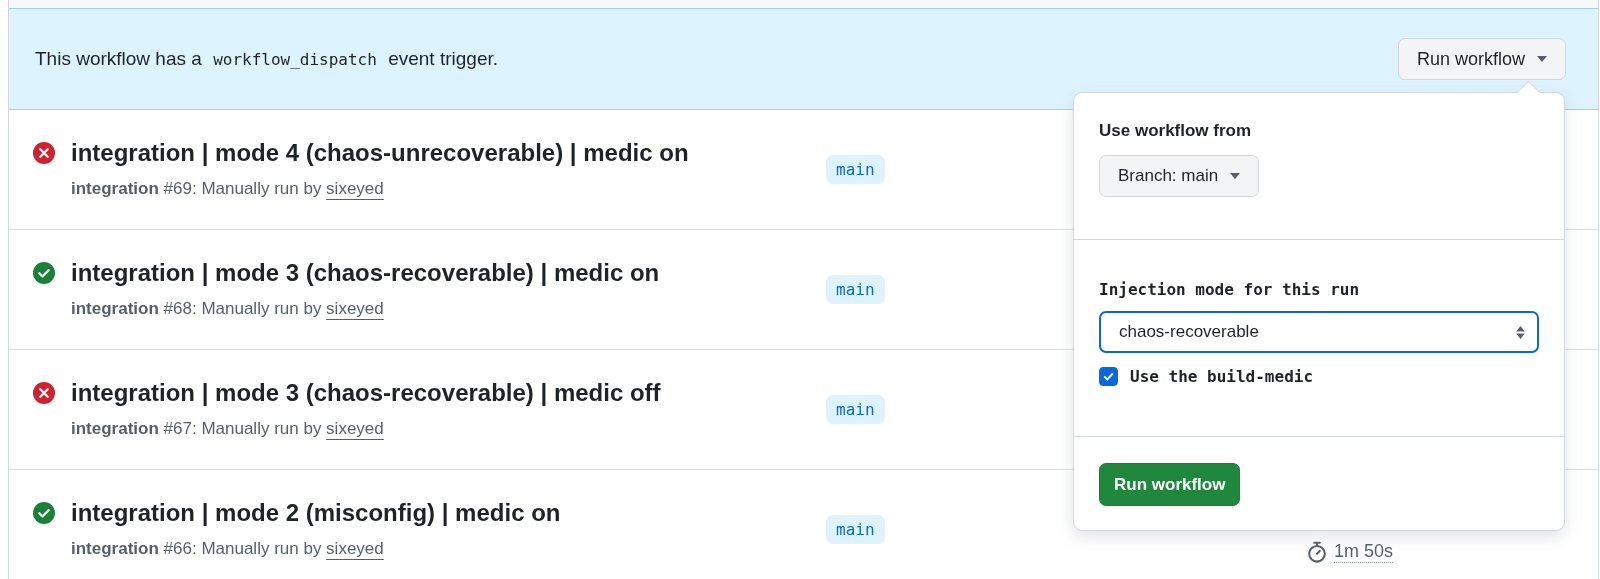 Image resolution: width=1600 pixels, height=579 pixels. Describe the element at coordinates (1222, 376) in the screenshot. I see `checkbox-label: Use the build-medic` at that location.